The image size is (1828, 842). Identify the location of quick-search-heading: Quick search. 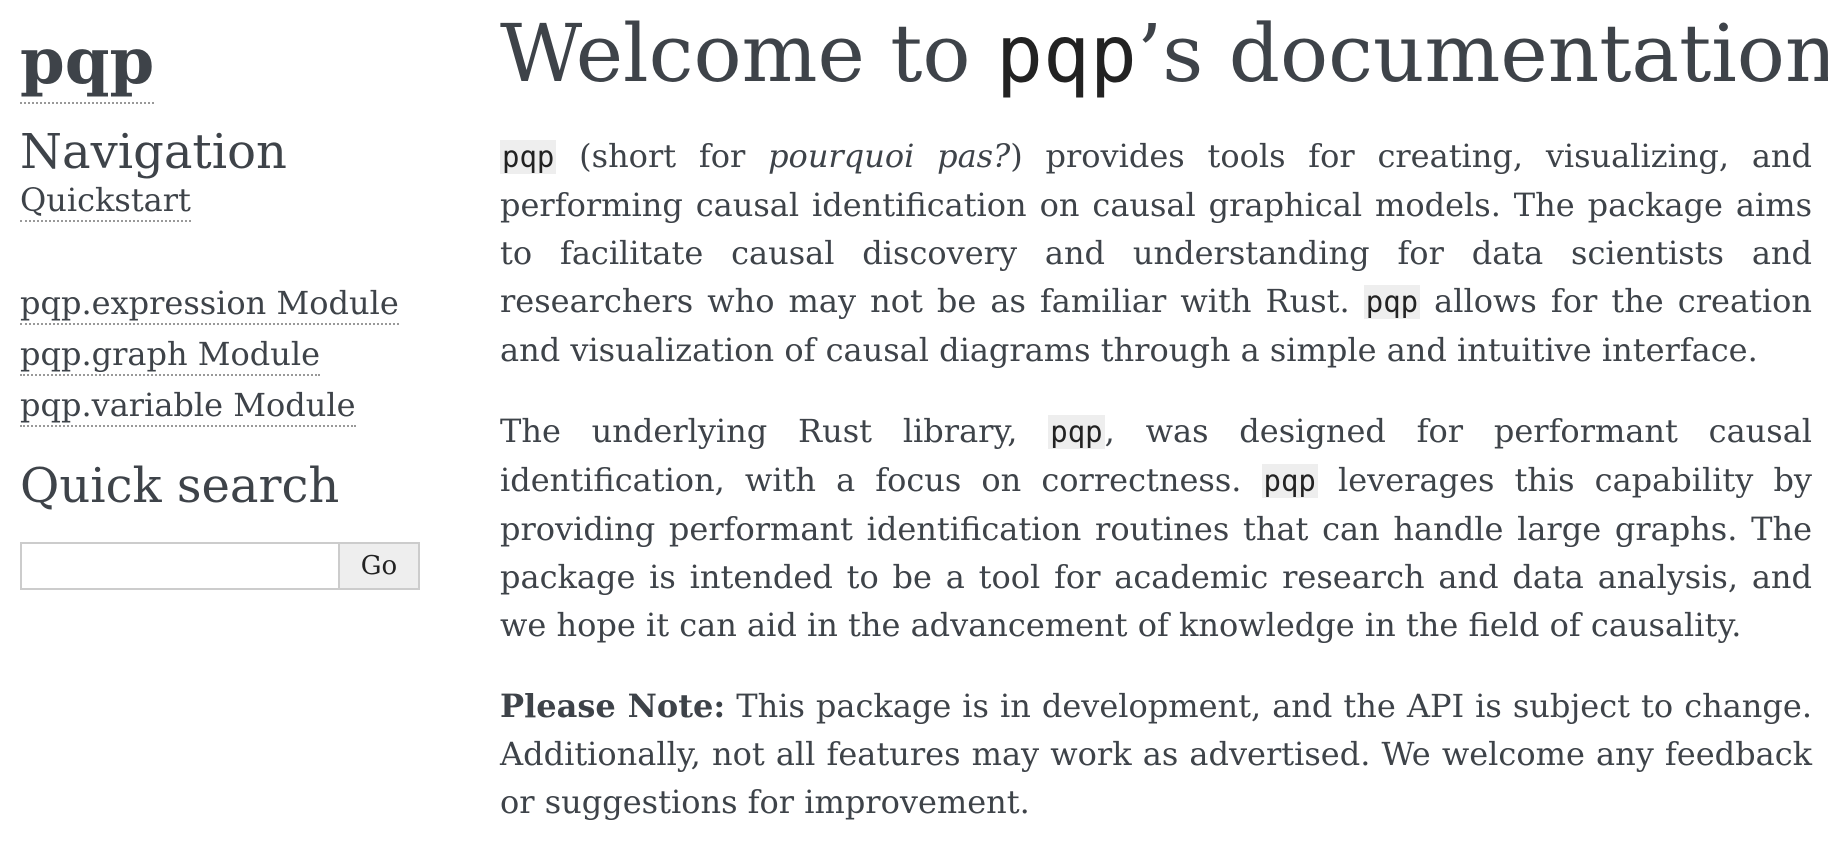
(180, 486).